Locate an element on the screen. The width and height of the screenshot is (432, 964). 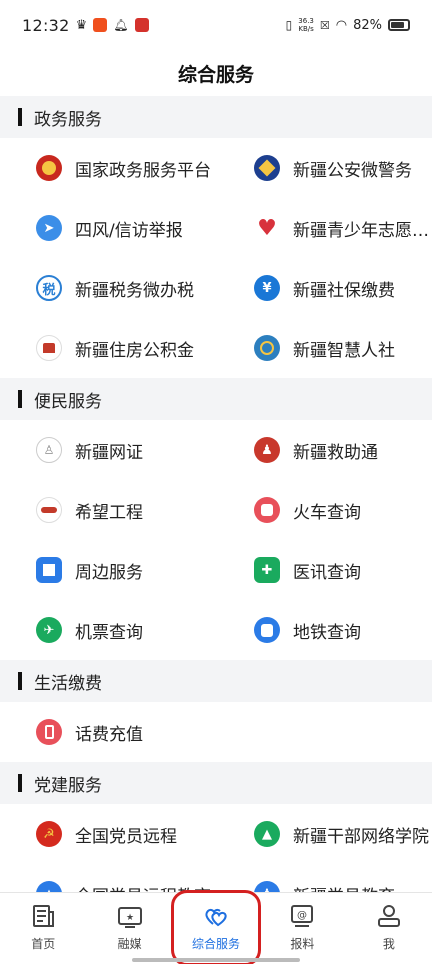
section-title: 生活缴费 is located at coordinates (68, 683).